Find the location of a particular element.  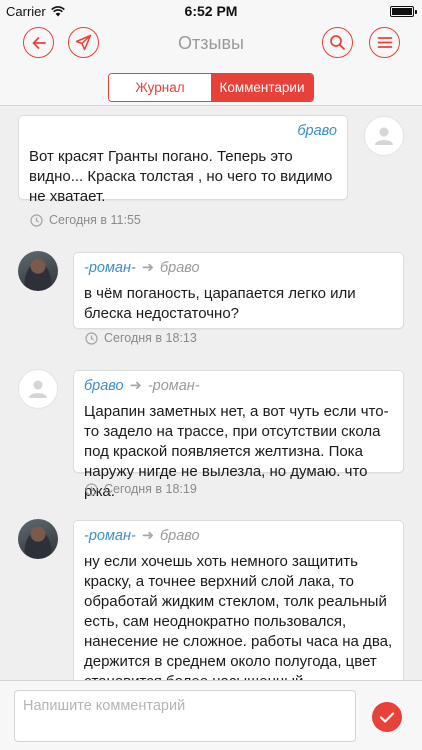

submit-comment-button is located at coordinates (387, 717).